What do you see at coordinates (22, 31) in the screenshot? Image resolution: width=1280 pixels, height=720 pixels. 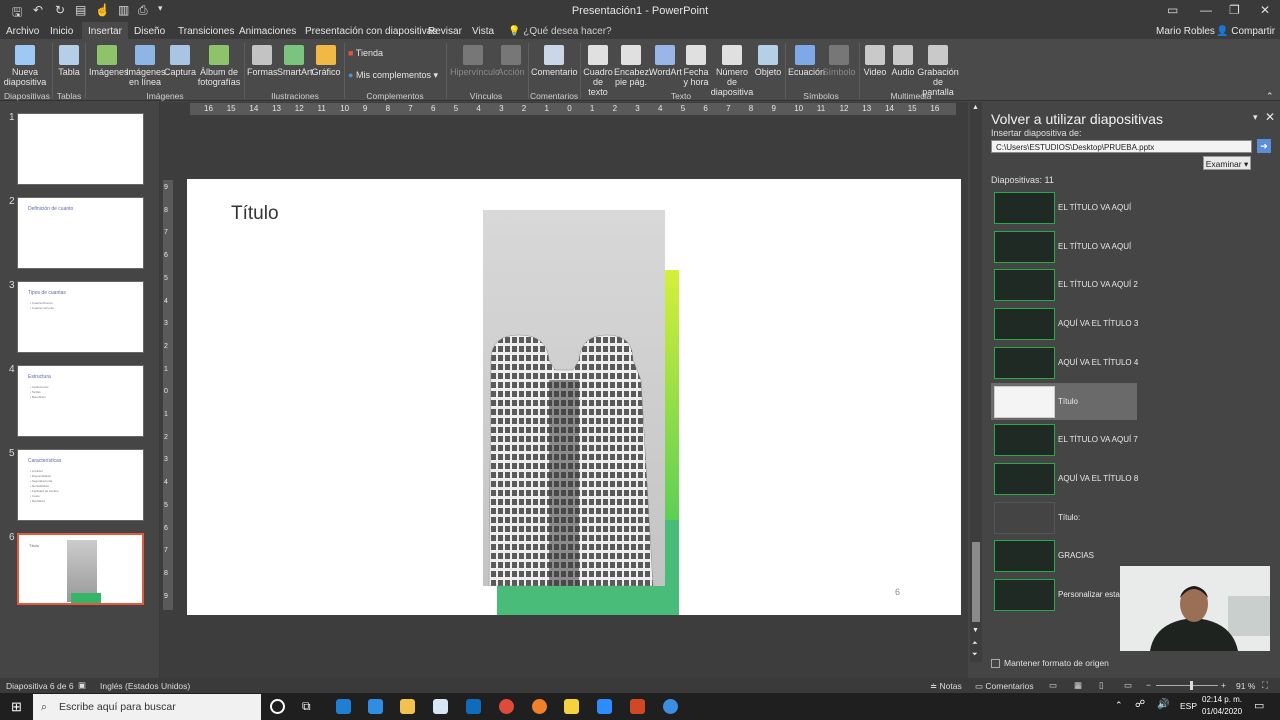 I see `tab-archivo: Archivo` at bounding box center [22, 31].